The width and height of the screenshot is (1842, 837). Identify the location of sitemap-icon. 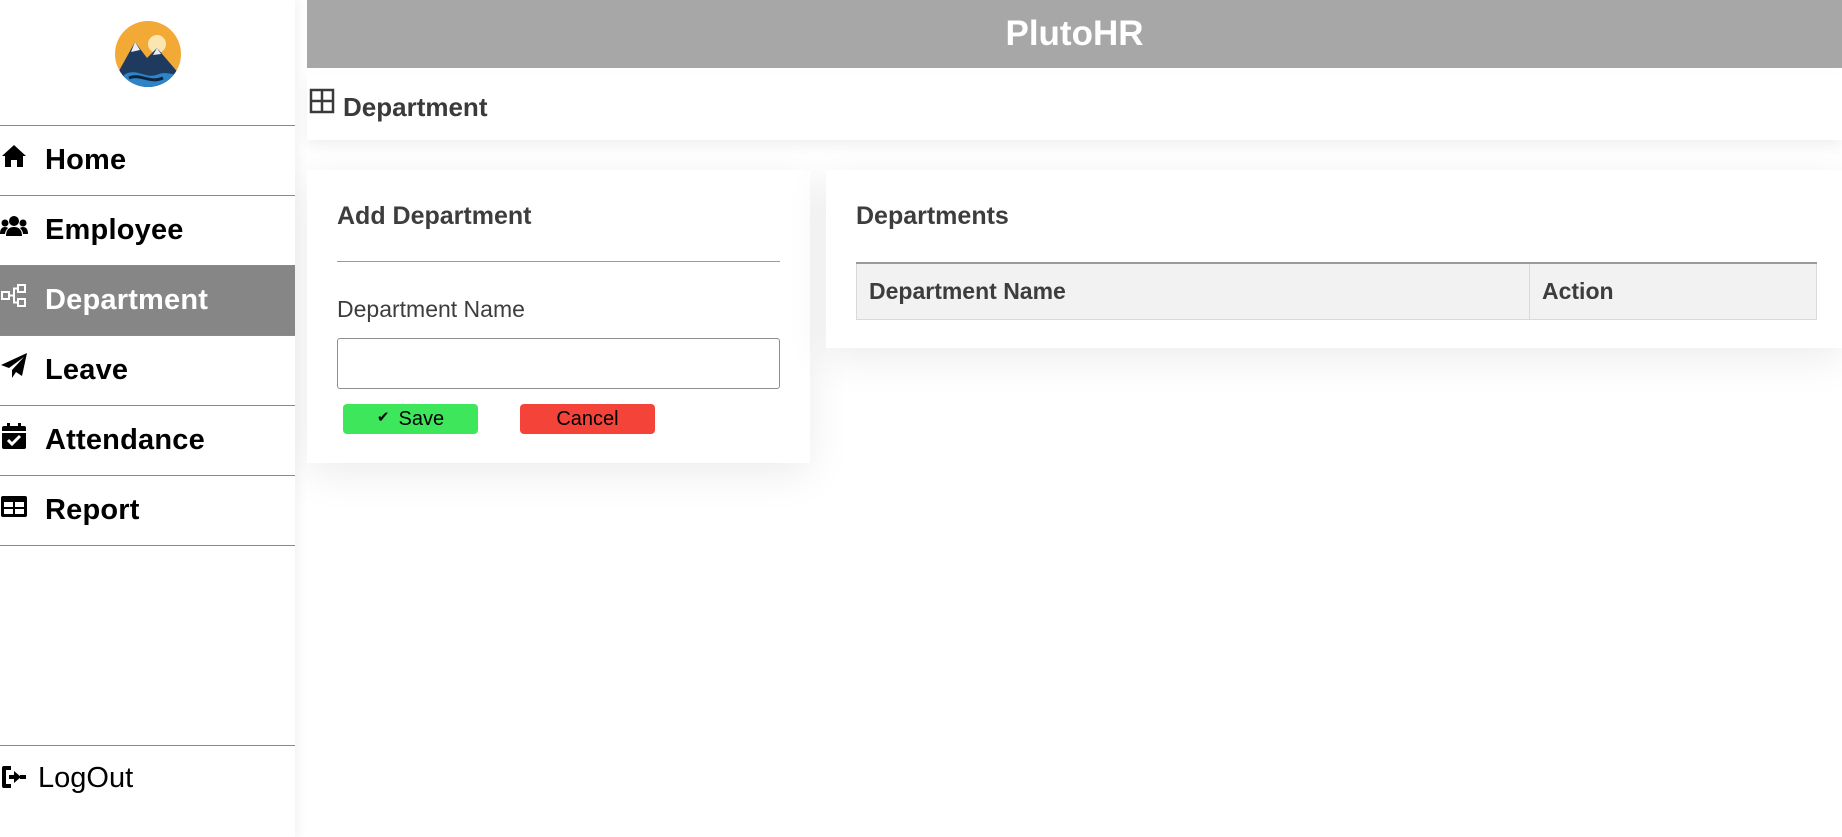
(22, 301).